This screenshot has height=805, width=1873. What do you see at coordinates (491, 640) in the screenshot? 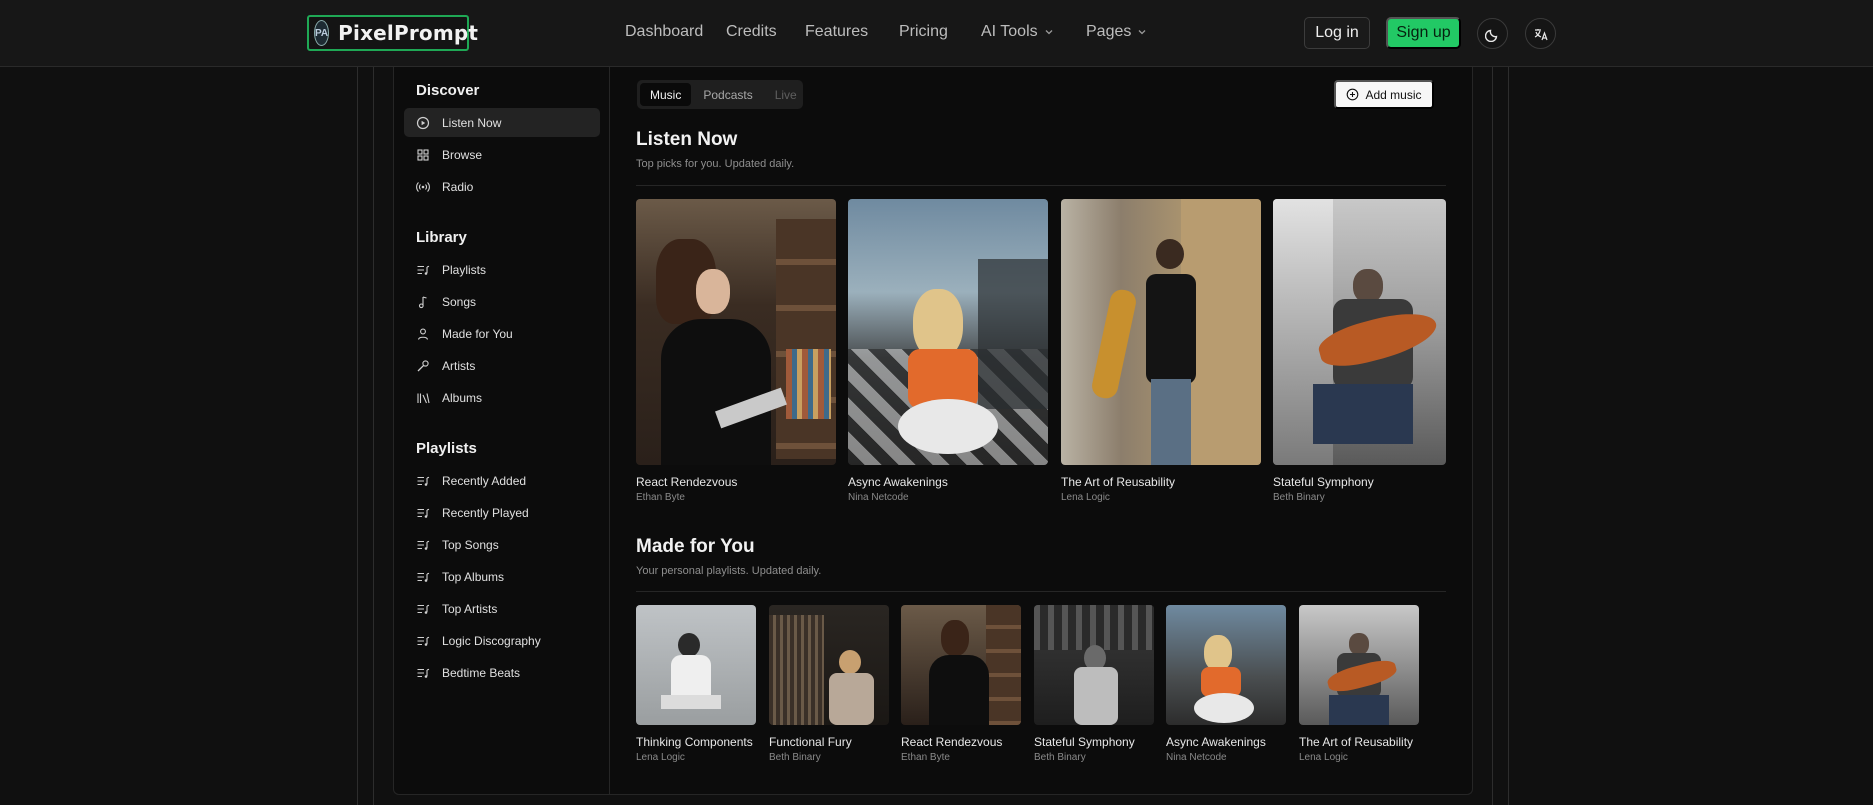
I see `sidebar-item-label: Logic Discography` at bounding box center [491, 640].